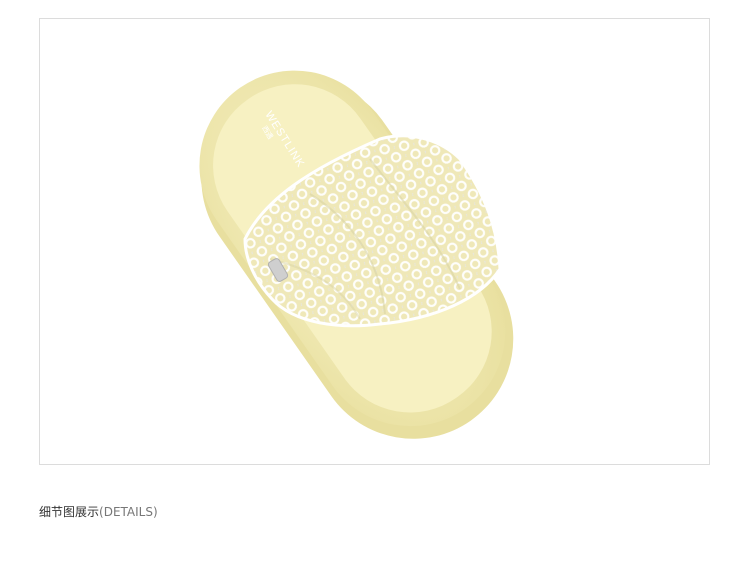 The height and width of the screenshot is (585, 750). Describe the element at coordinates (128, 512) in the screenshot. I see `caption-subtitle: (DETAILS)` at that location.